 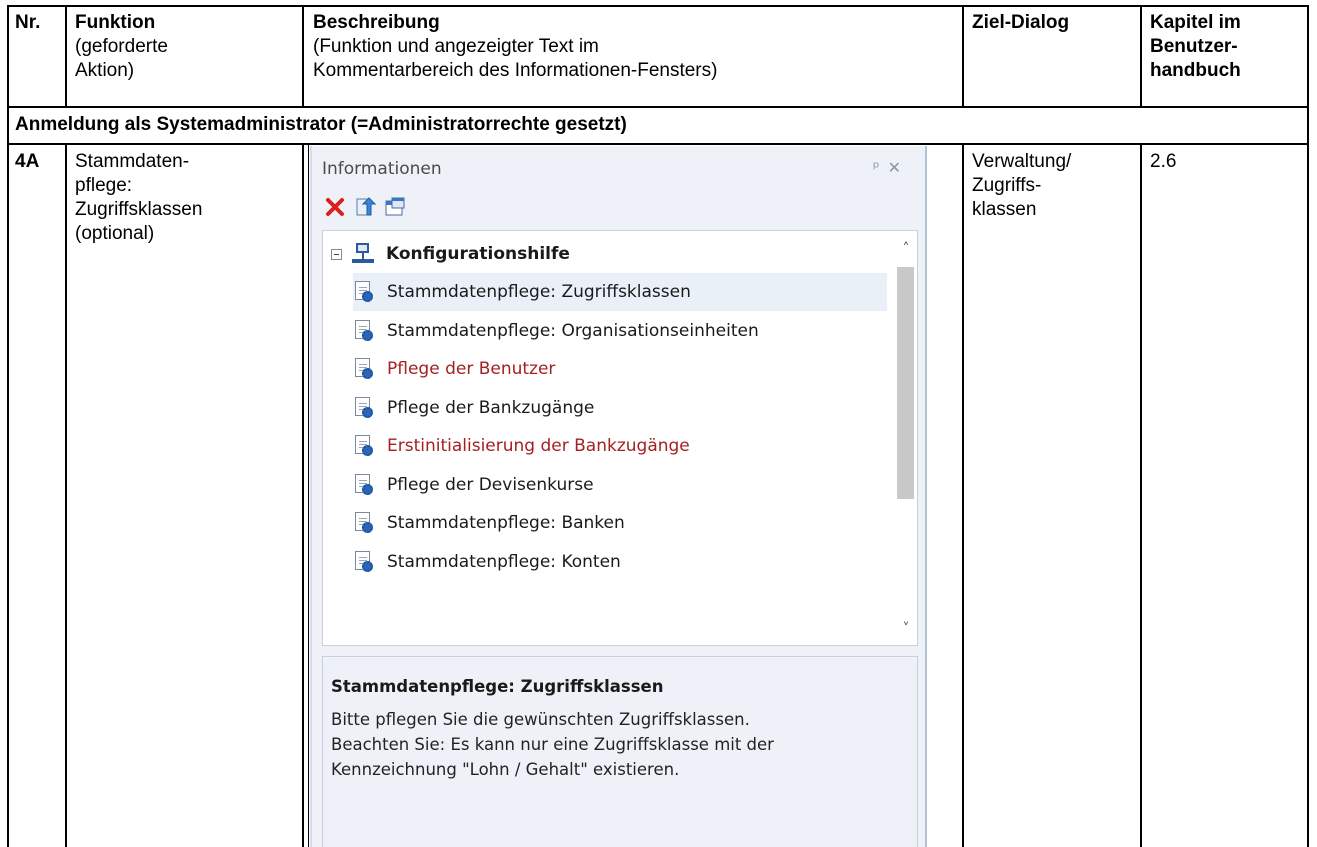 I want to click on header-funktion-title: Funktion, so click(x=115, y=22).